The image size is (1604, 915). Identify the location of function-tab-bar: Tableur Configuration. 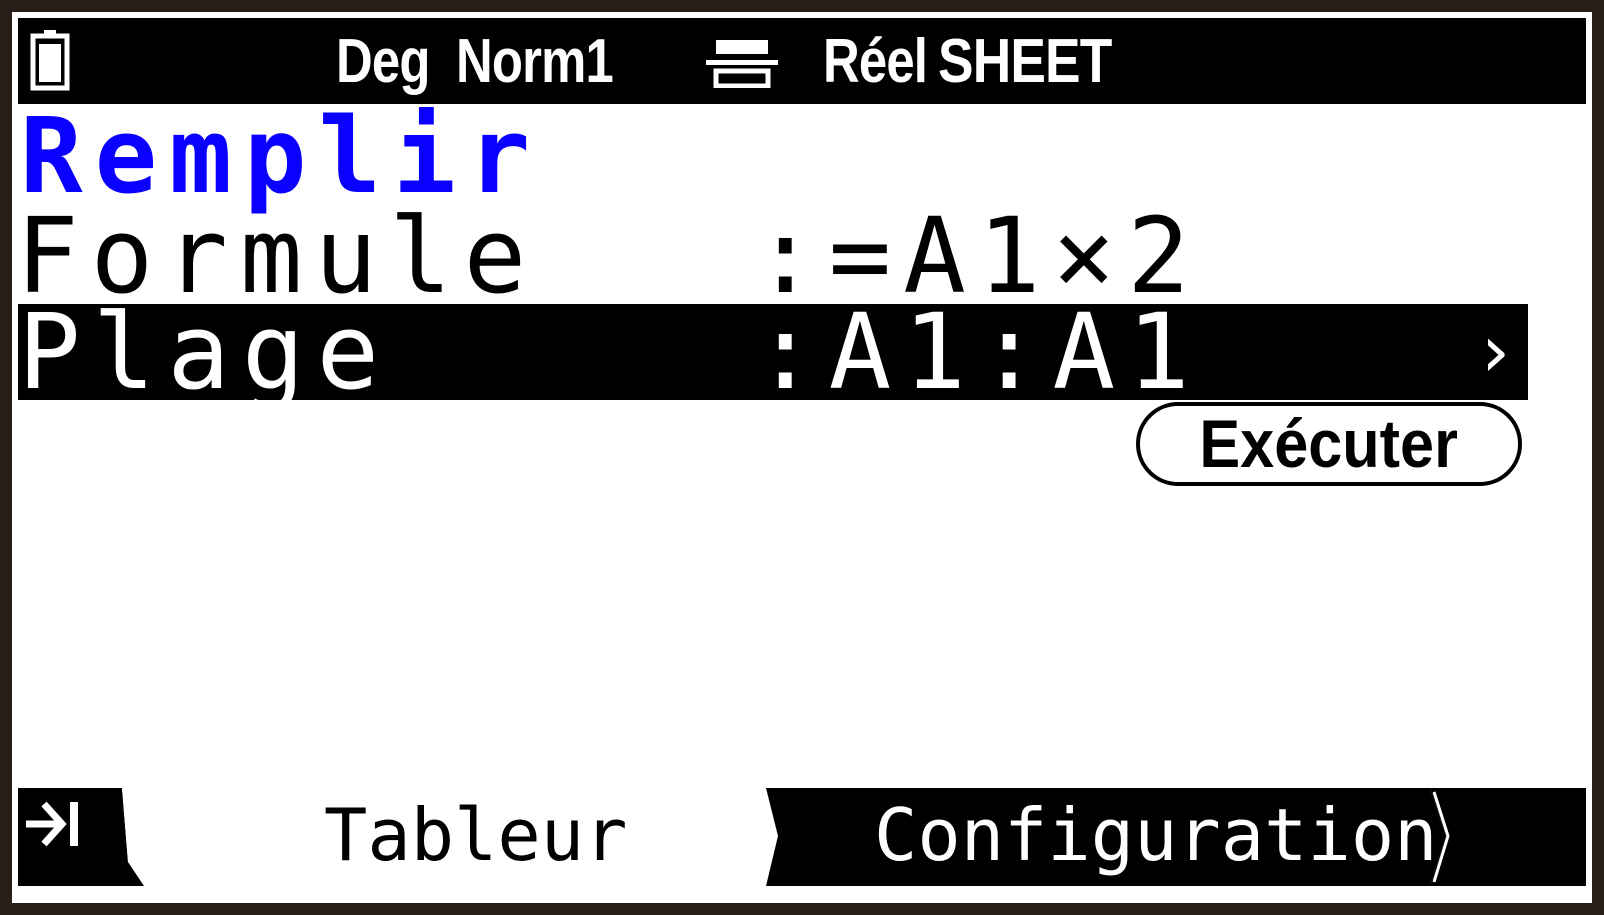
(802, 837).